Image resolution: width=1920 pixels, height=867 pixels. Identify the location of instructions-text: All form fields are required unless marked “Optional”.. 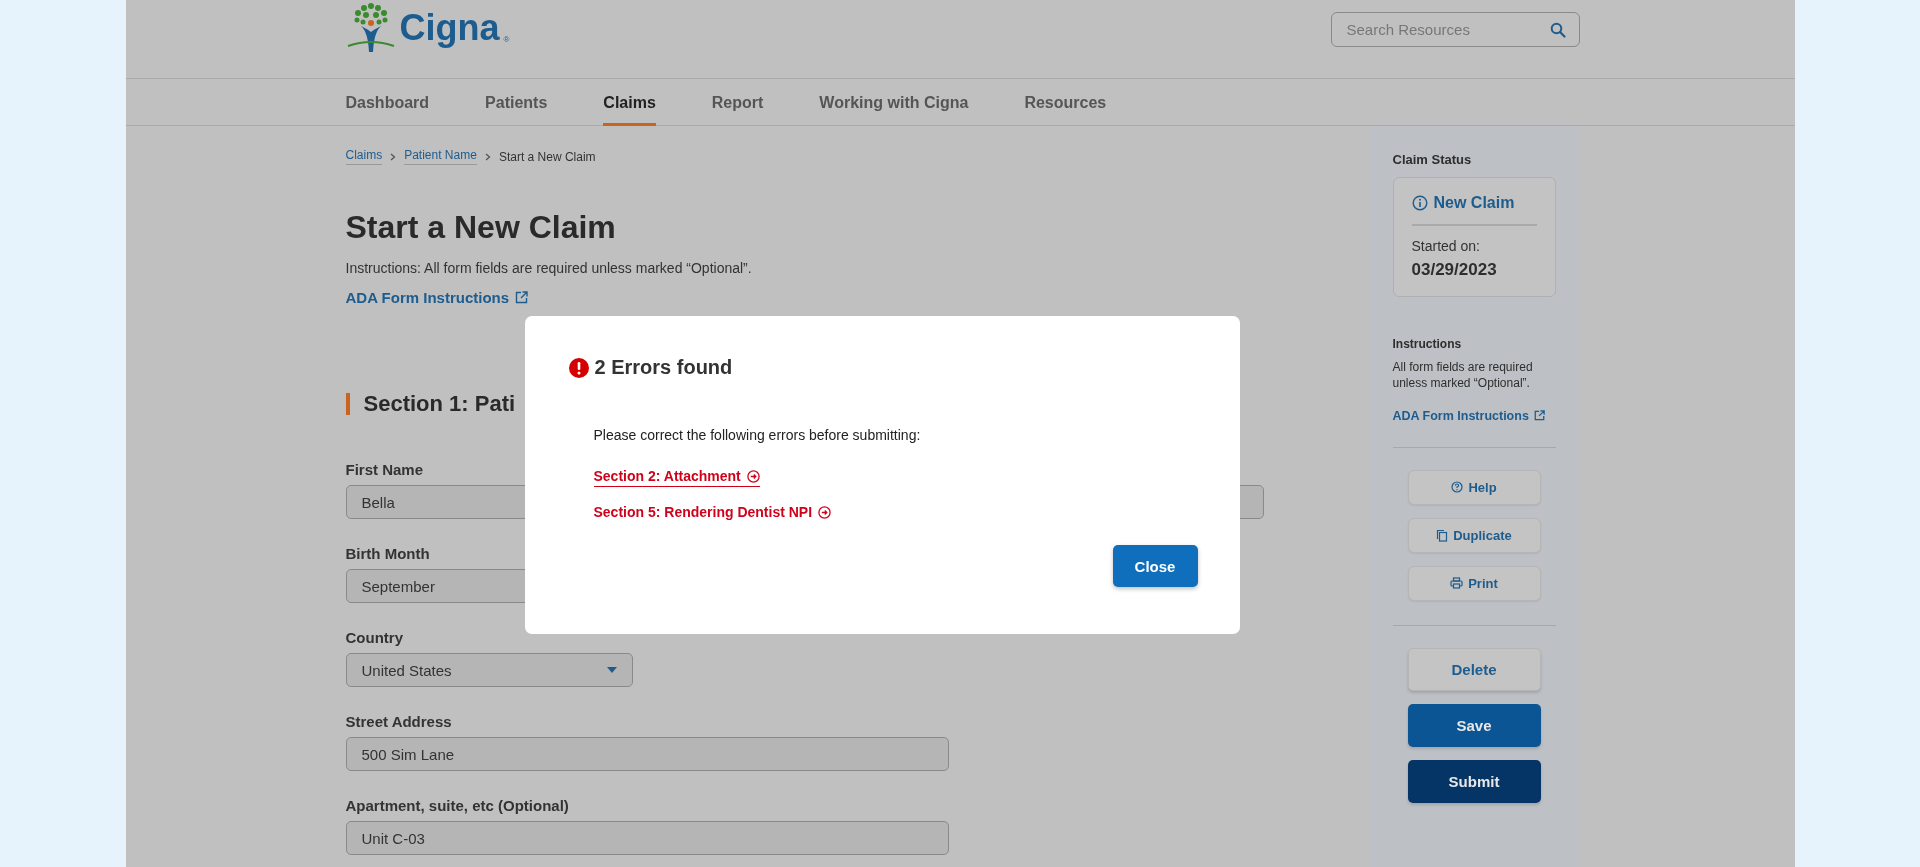
(1463, 374).